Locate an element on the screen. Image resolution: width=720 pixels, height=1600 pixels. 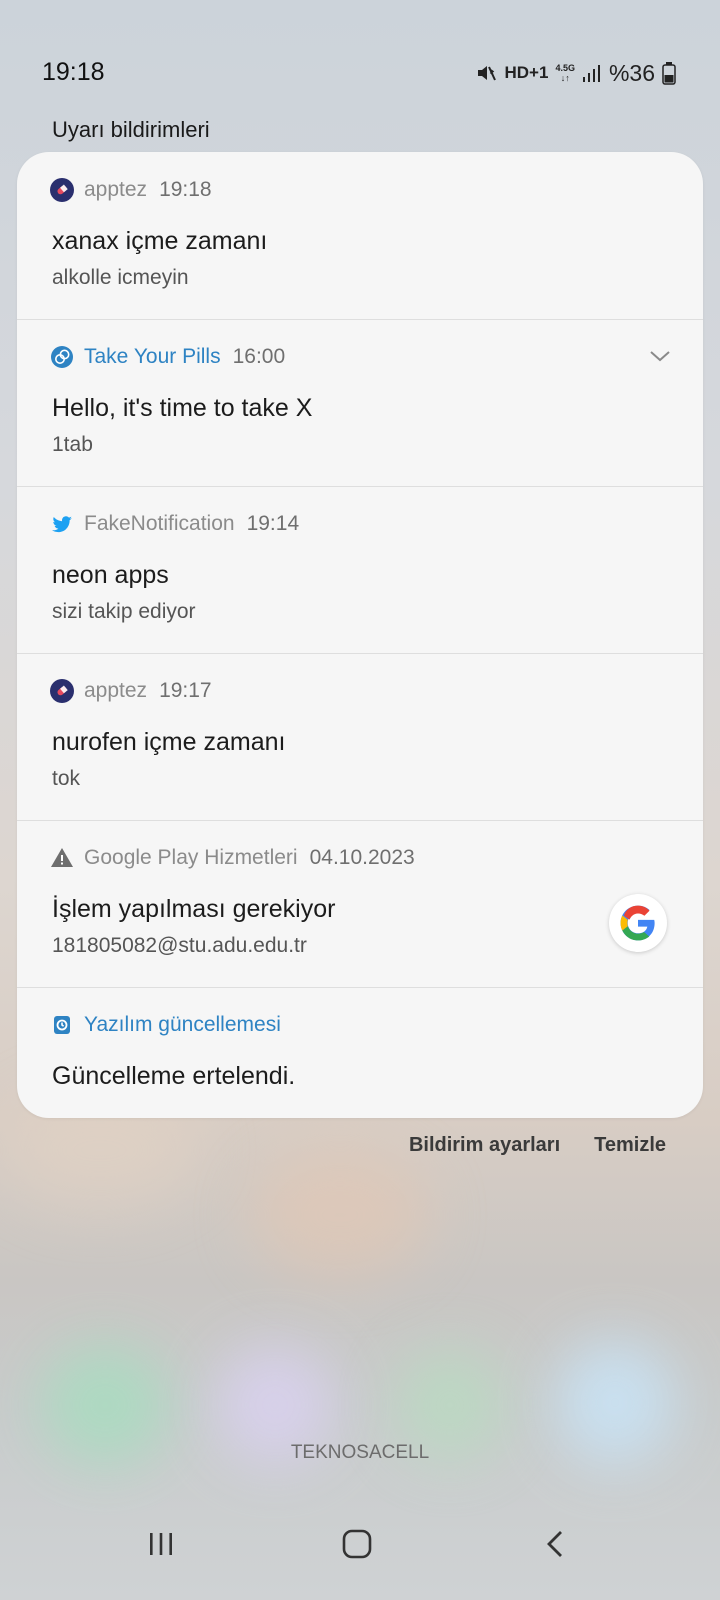
status-icons: HD+1 4.5G ↓↑ %36 is located at coordinates (575, 73).